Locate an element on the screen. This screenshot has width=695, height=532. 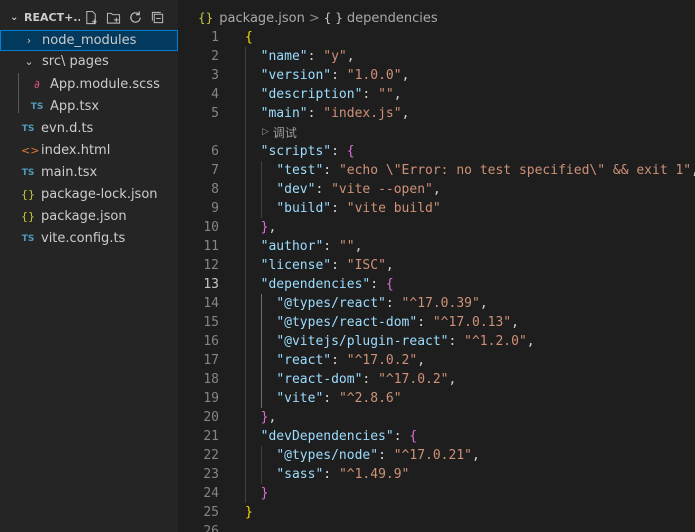
code-line: 12 "license": "ISC", is located at coordinates (436, 265).